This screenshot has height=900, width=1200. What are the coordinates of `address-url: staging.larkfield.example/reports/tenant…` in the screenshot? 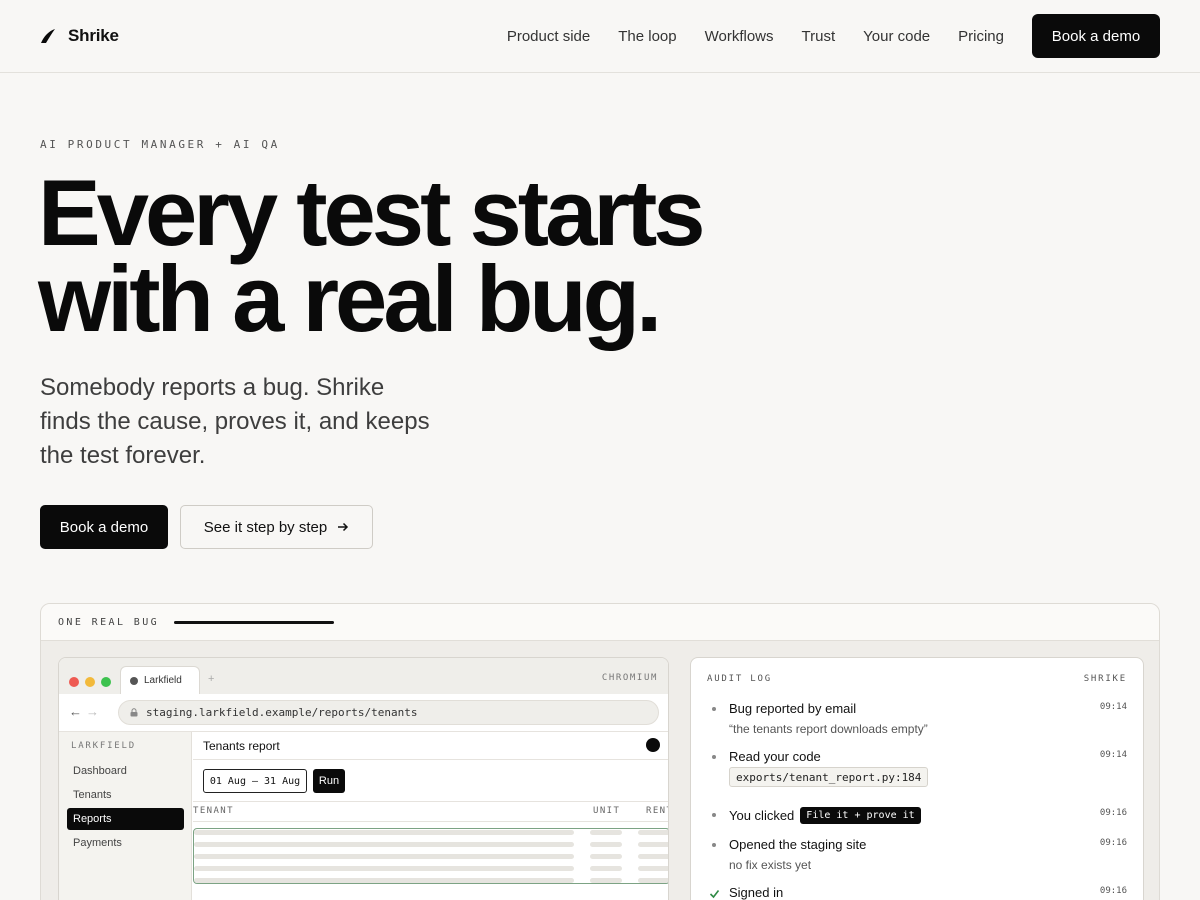 It's located at (282, 712).